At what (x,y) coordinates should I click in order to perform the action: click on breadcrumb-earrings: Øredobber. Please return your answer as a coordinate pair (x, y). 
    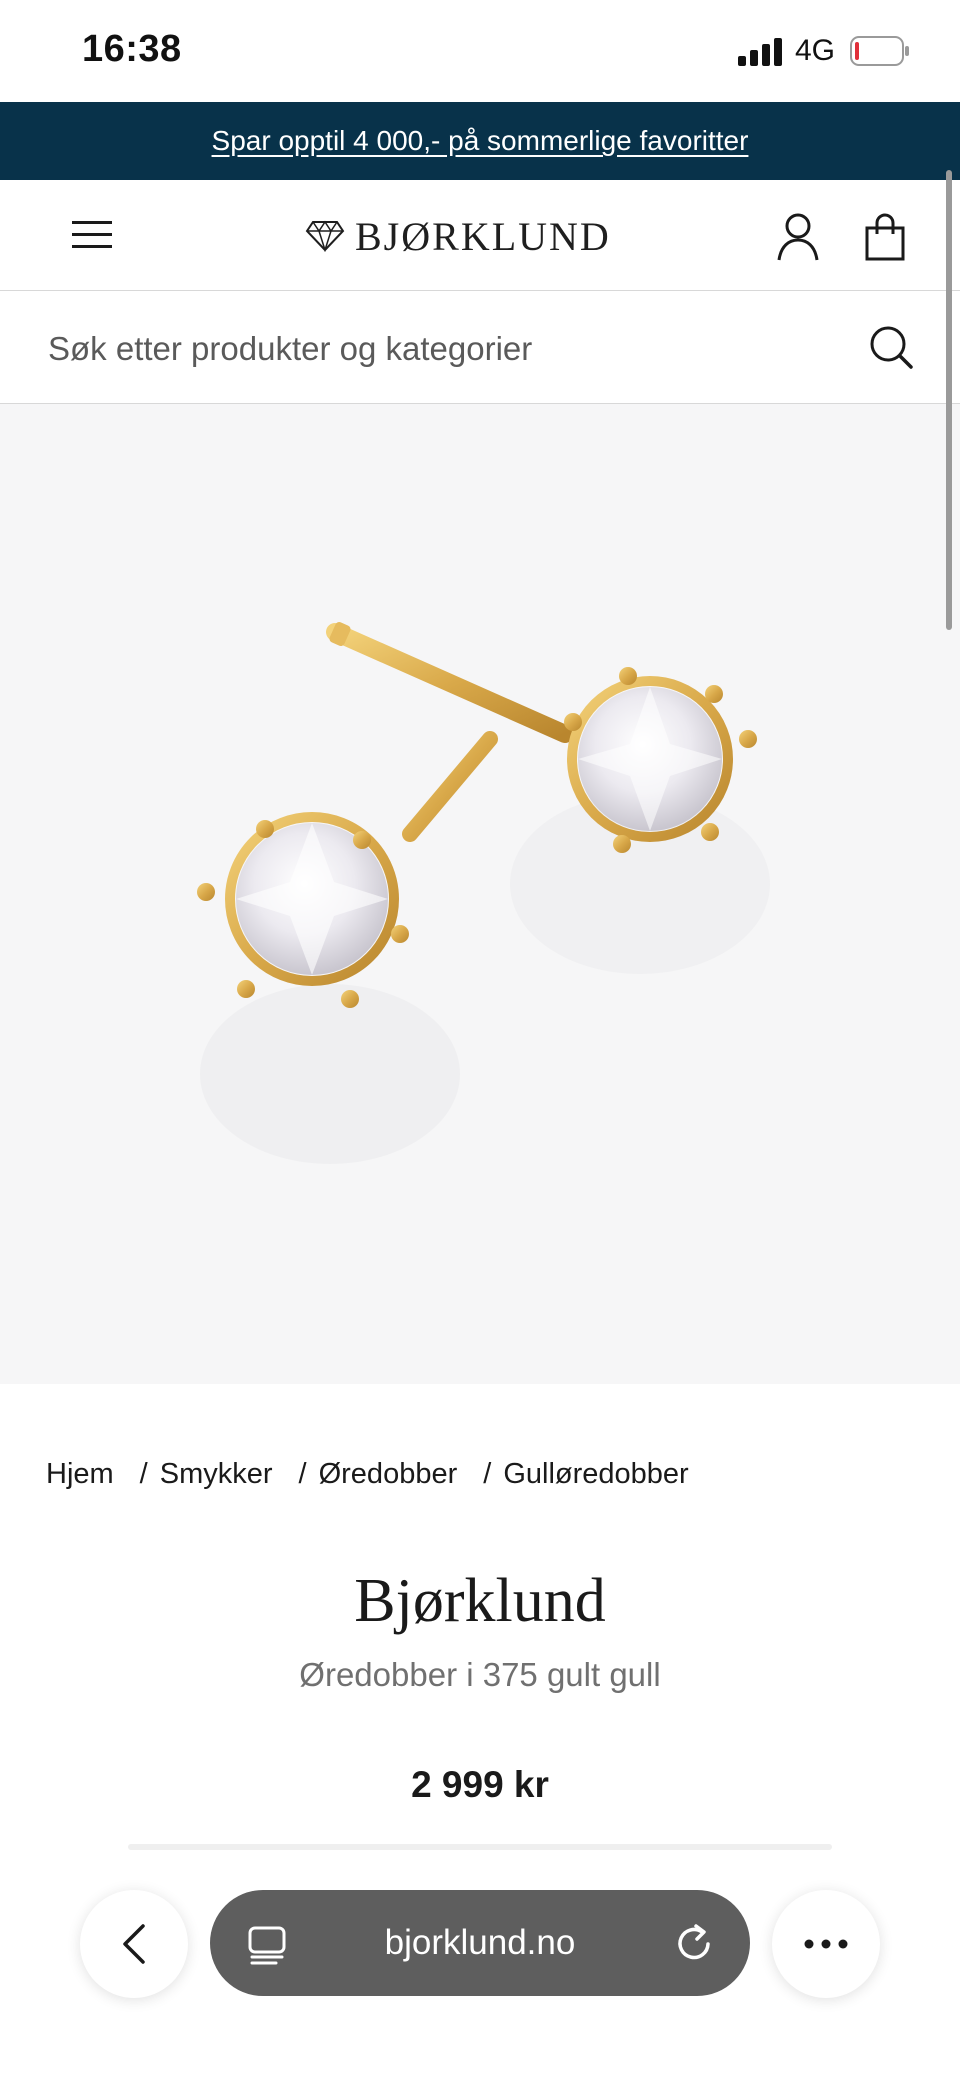
    Looking at the image, I should click on (388, 1474).